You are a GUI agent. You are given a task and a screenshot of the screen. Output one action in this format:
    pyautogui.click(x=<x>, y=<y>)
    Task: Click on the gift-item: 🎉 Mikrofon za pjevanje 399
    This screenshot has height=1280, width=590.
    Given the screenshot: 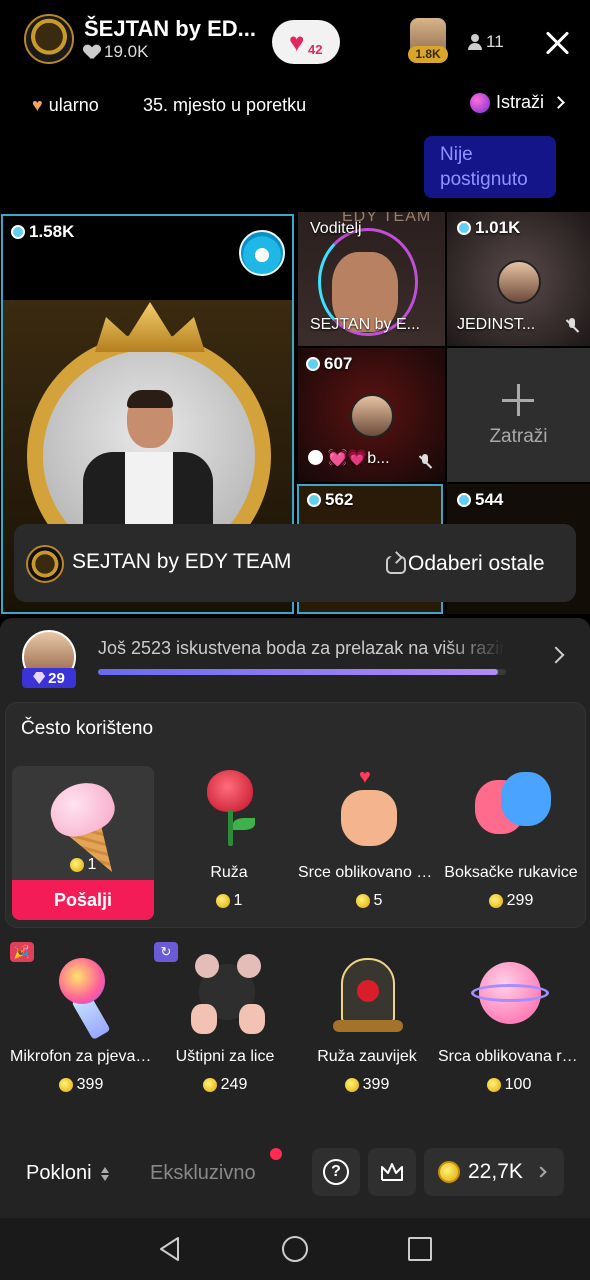 What is the action you would take?
    pyautogui.click(x=81, y=1020)
    